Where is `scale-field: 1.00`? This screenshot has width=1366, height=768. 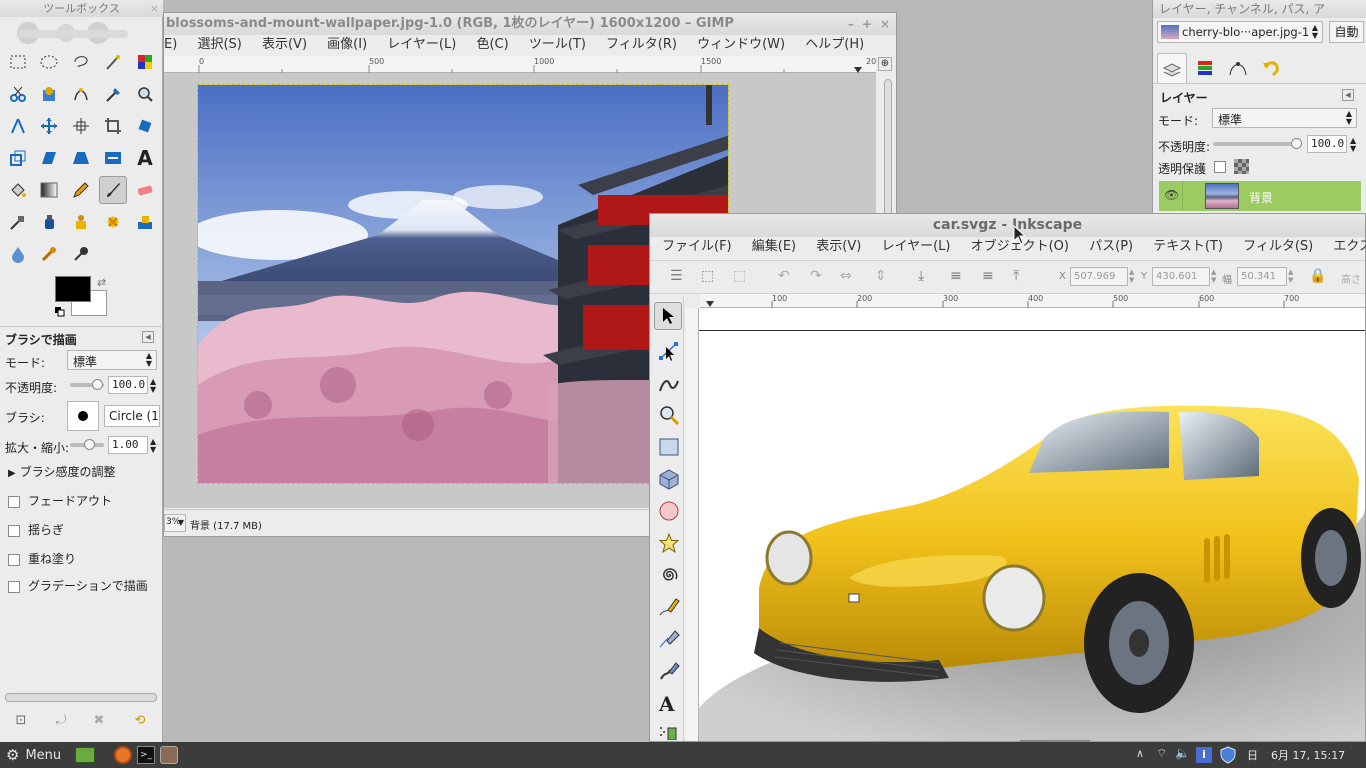 scale-field: 1.00 is located at coordinates (128, 445).